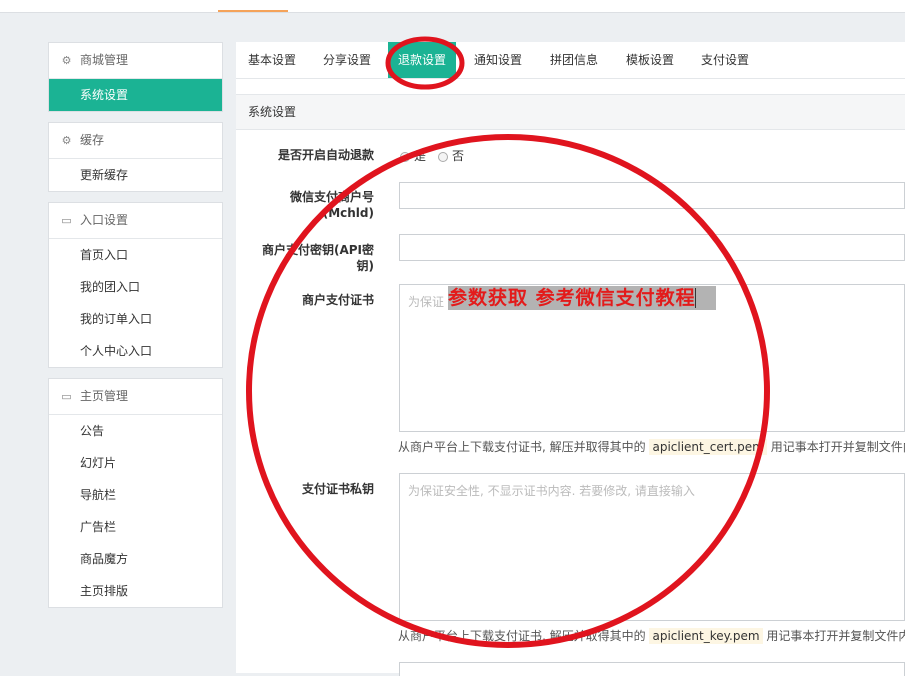  What do you see at coordinates (413, 155) in the screenshot?
I see `auto-refund-yes-radio: 是` at bounding box center [413, 155].